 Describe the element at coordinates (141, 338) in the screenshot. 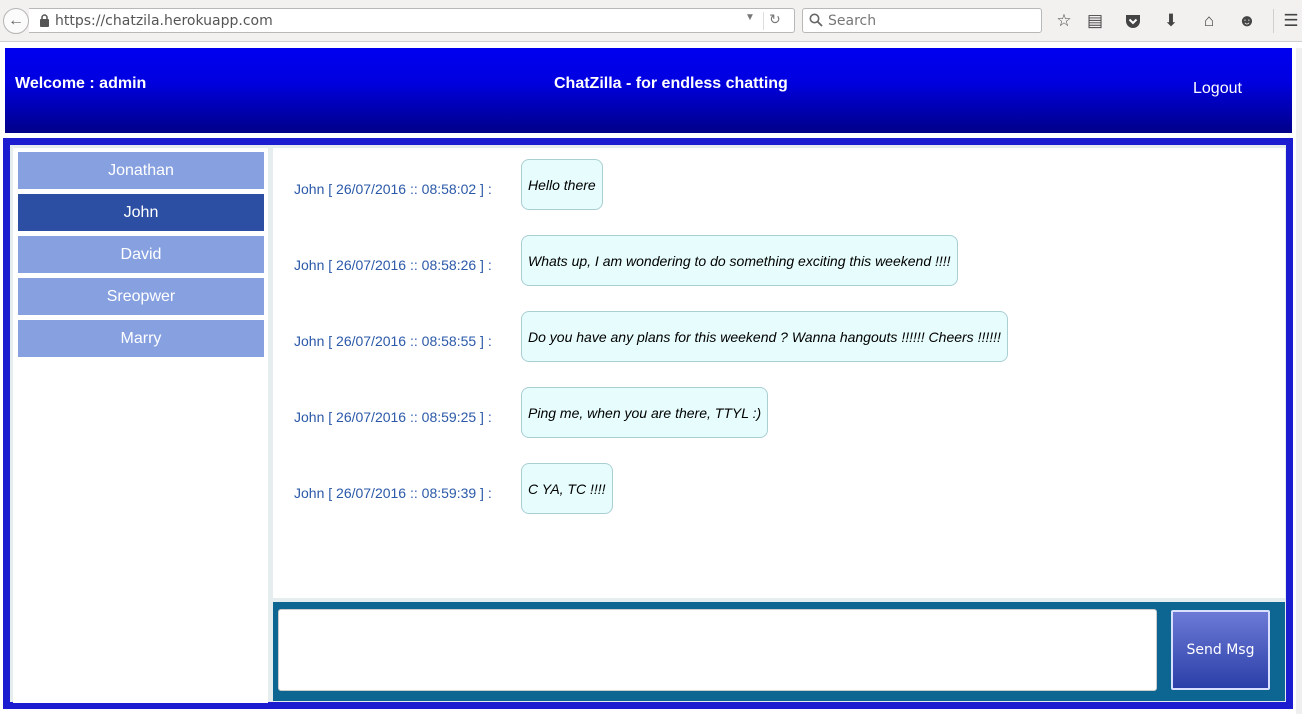

I see `user-item-marry: Marry` at that location.